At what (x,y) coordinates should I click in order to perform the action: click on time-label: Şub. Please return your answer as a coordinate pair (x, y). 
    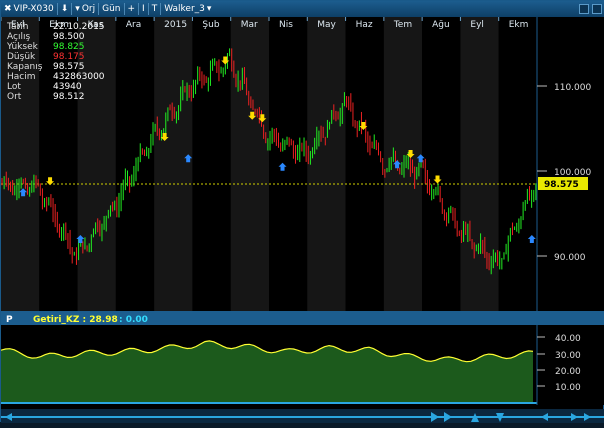
    Looking at the image, I should click on (210, 25).